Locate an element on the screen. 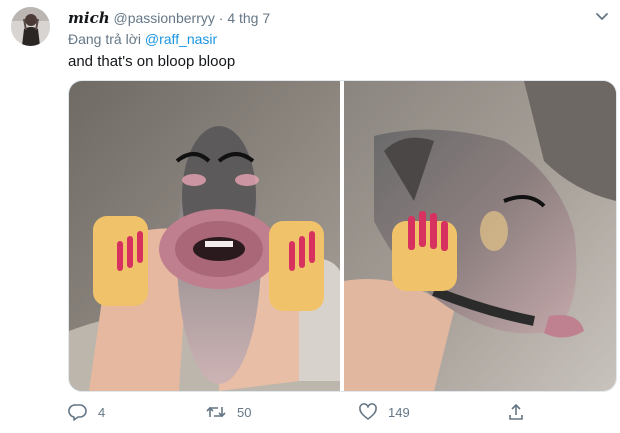 The width and height of the screenshot is (620, 433). tweet-actions: 4 50 149 is located at coordinates (308, 412).